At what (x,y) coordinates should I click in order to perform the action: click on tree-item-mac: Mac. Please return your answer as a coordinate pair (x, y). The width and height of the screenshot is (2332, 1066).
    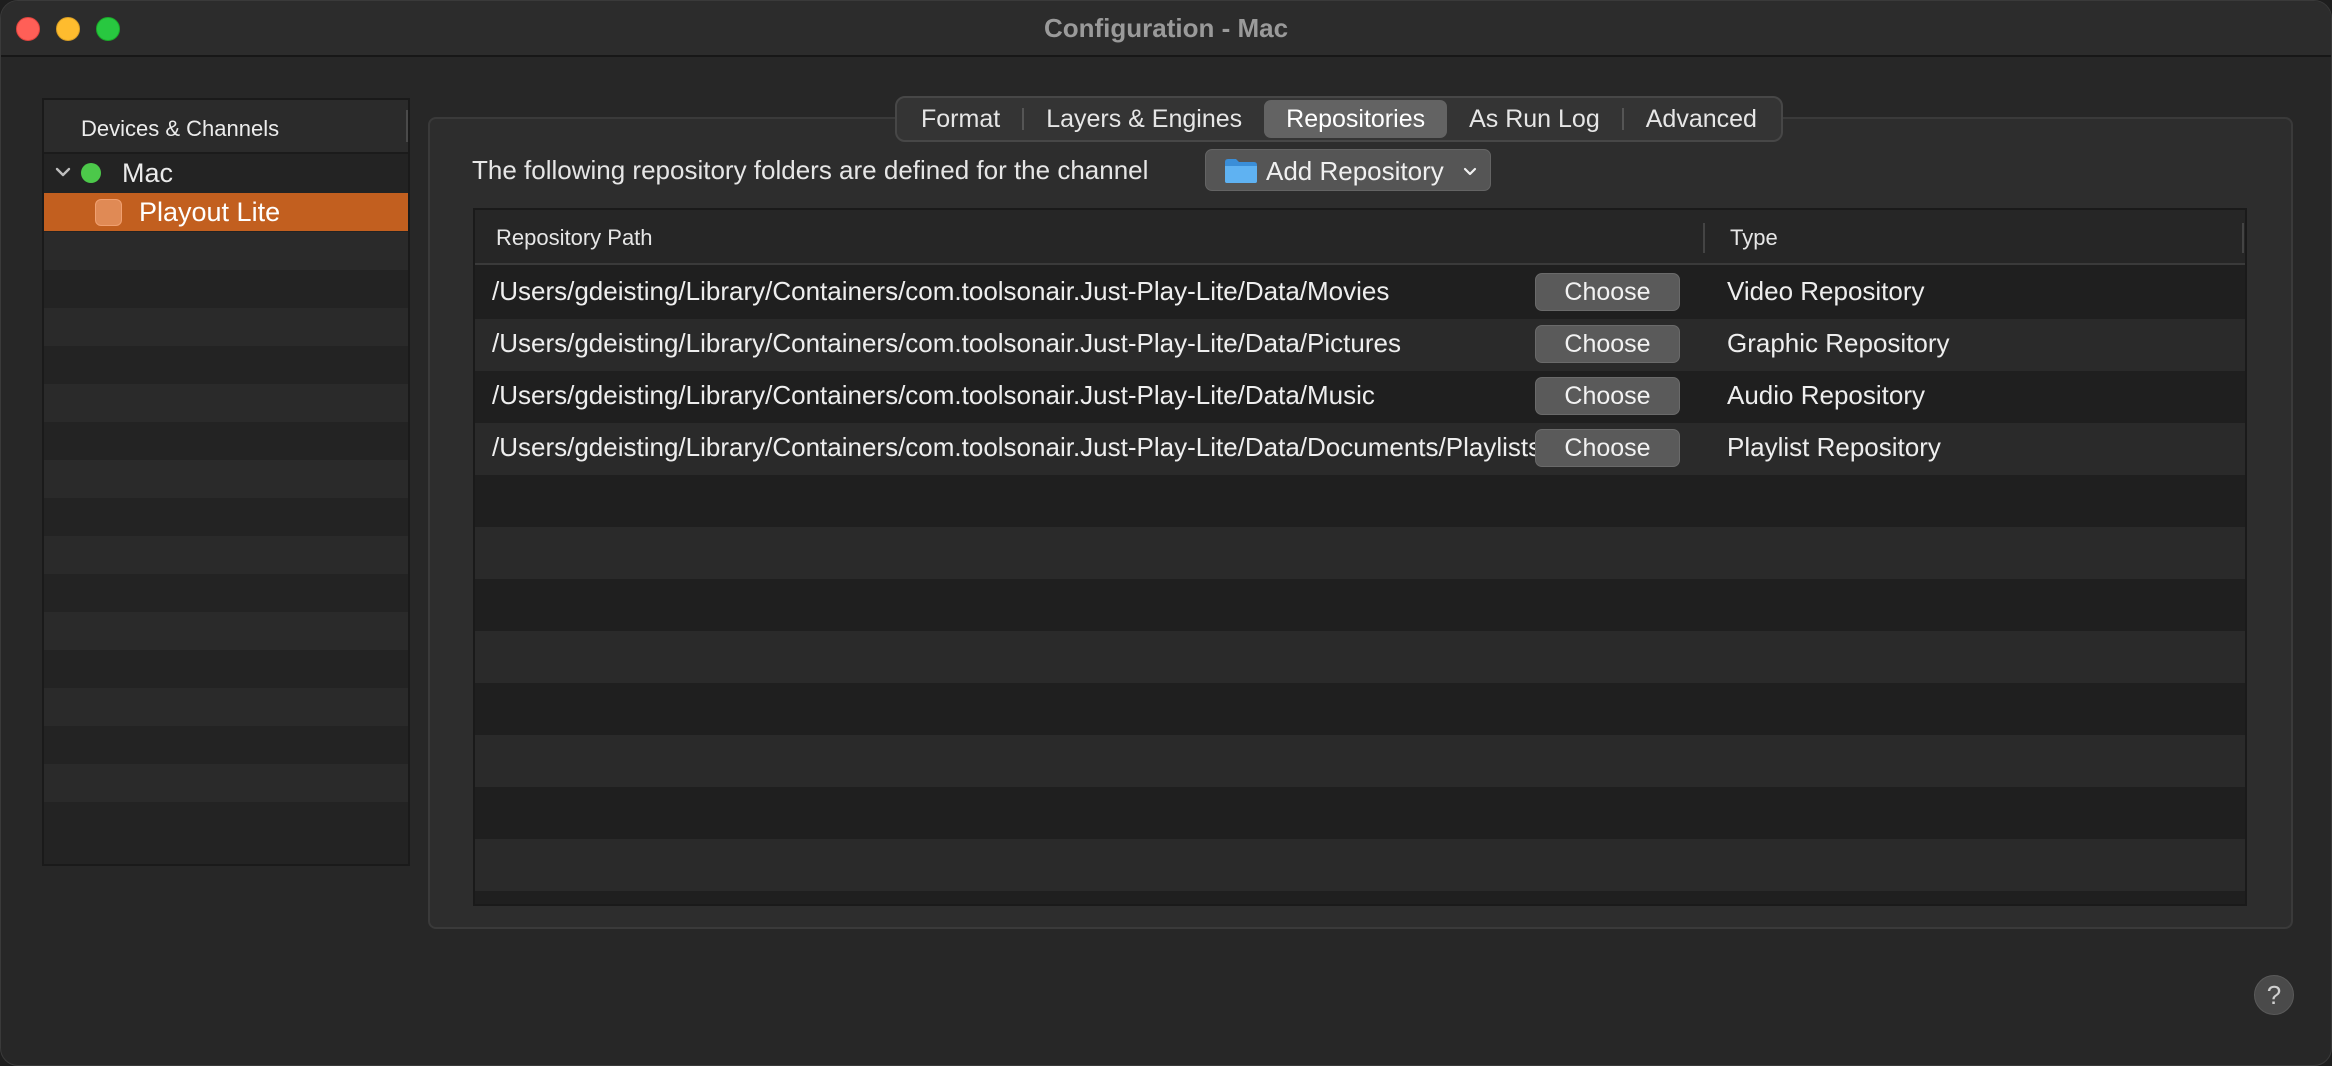
    Looking at the image, I should click on (226, 173).